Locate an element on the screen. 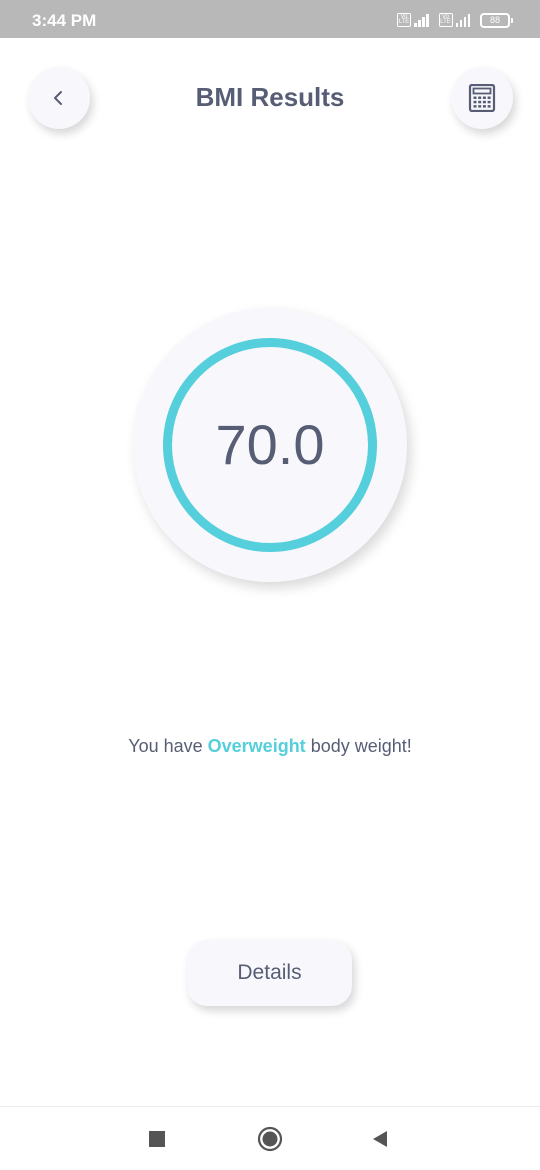  navigation-bar is located at coordinates (270, 1138).